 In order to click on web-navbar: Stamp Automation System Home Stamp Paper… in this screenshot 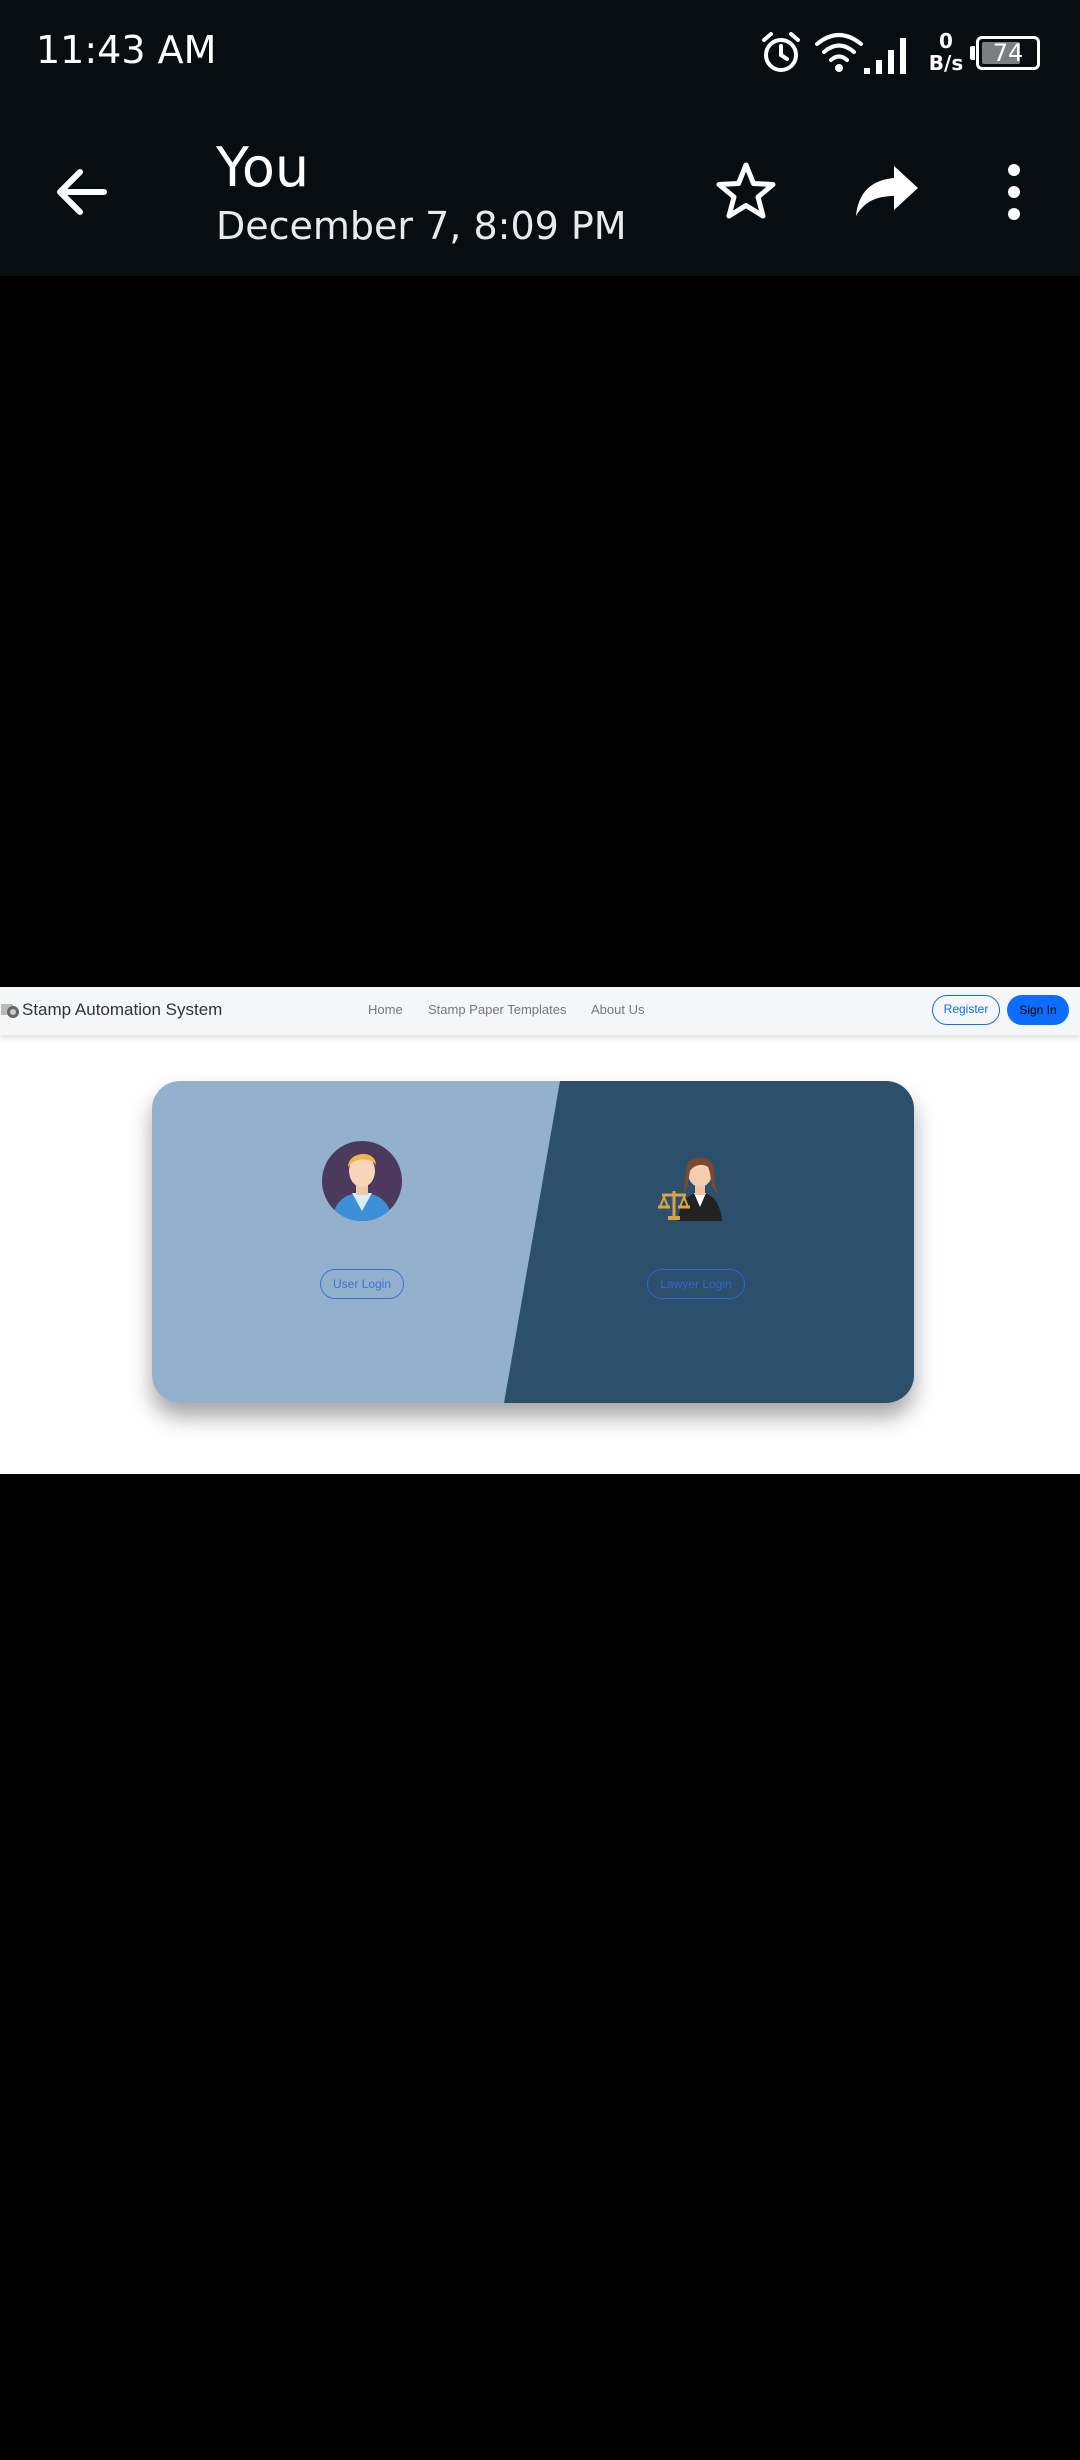, I will do `click(540, 1011)`.